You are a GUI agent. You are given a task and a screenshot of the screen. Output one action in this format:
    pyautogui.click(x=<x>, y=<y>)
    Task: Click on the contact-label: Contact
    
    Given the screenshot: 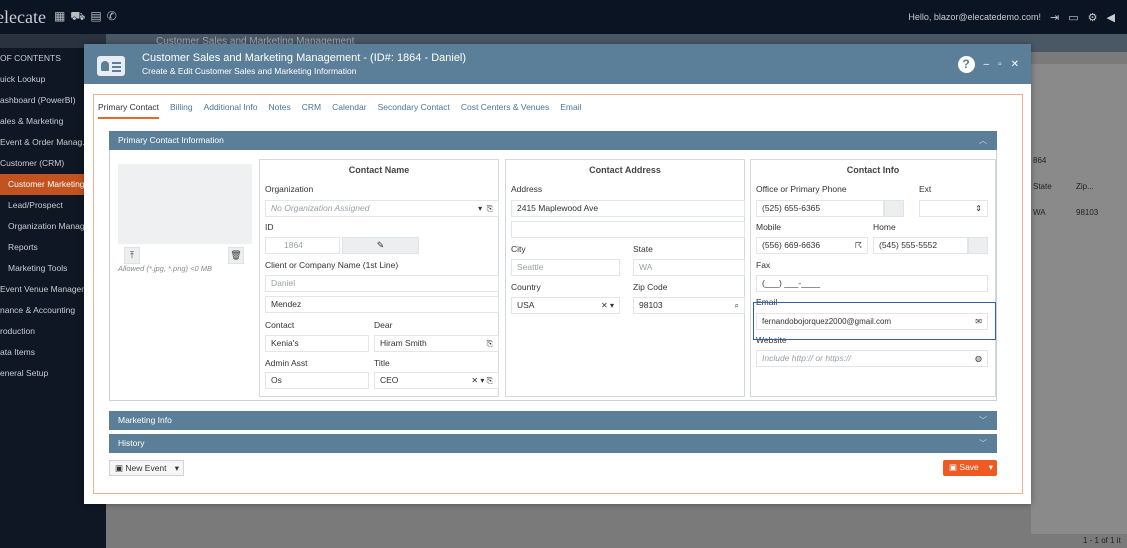 What is the action you would take?
    pyautogui.click(x=280, y=325)
    